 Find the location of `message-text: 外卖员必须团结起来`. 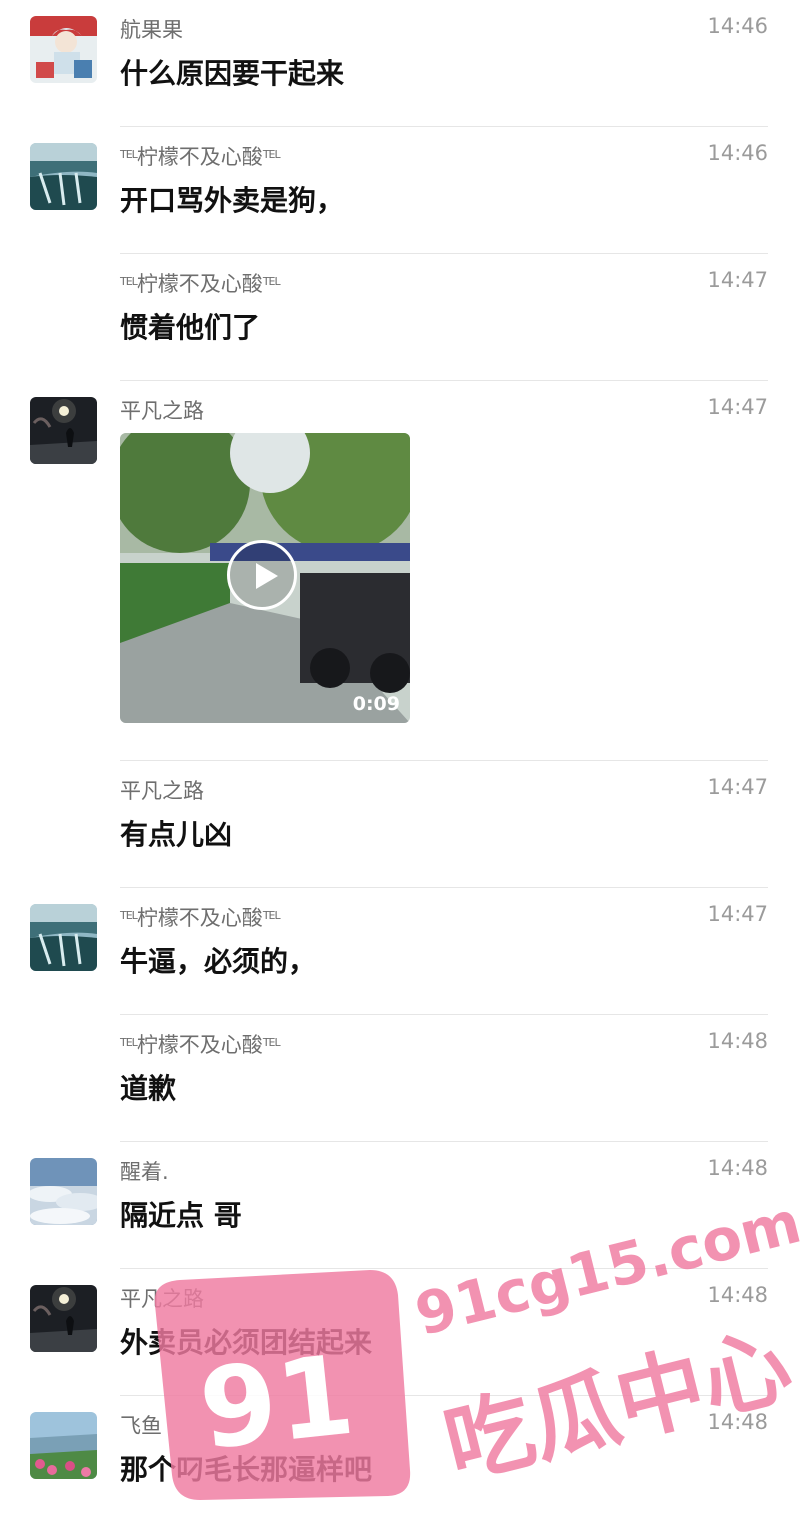

message-text: 外卖员必须团结起来 is located at coordinates (246, 1342).